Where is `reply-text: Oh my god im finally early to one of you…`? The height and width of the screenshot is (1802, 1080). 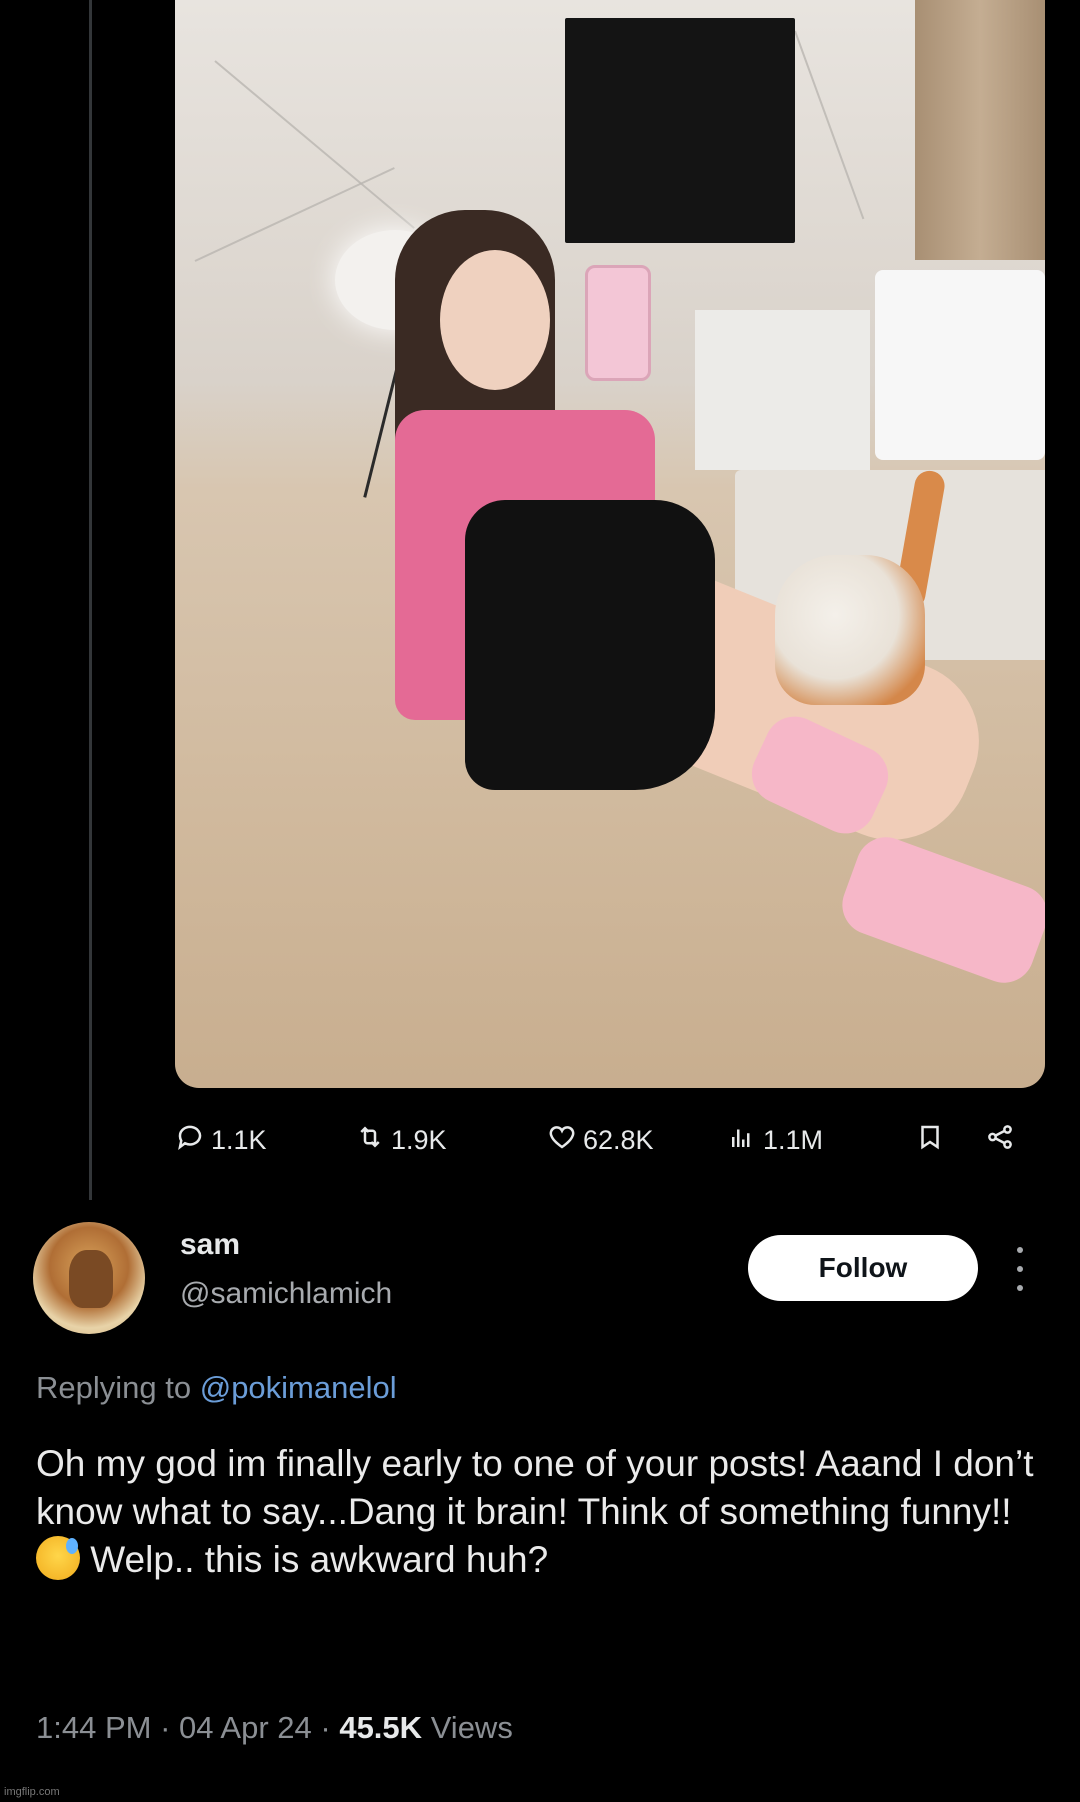
reply-text: Oh my god im finally early to one of you… is located at coordinates (541, 1512).